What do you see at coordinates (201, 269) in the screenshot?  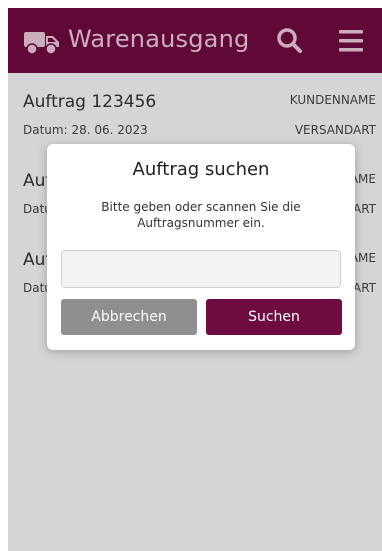 I see `order-number-input` at bounding box center [201, 269].